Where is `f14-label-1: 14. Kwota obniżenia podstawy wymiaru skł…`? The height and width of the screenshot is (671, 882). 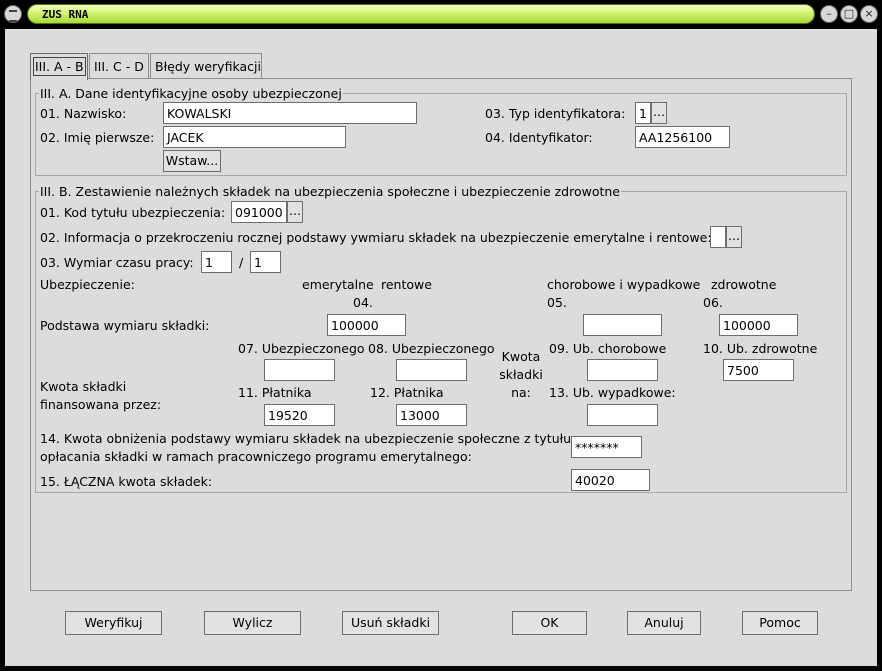
f14-label-1: 14. Kwota obniżenia podstawy wymiaru skł… is located at coordinates (306, 438).